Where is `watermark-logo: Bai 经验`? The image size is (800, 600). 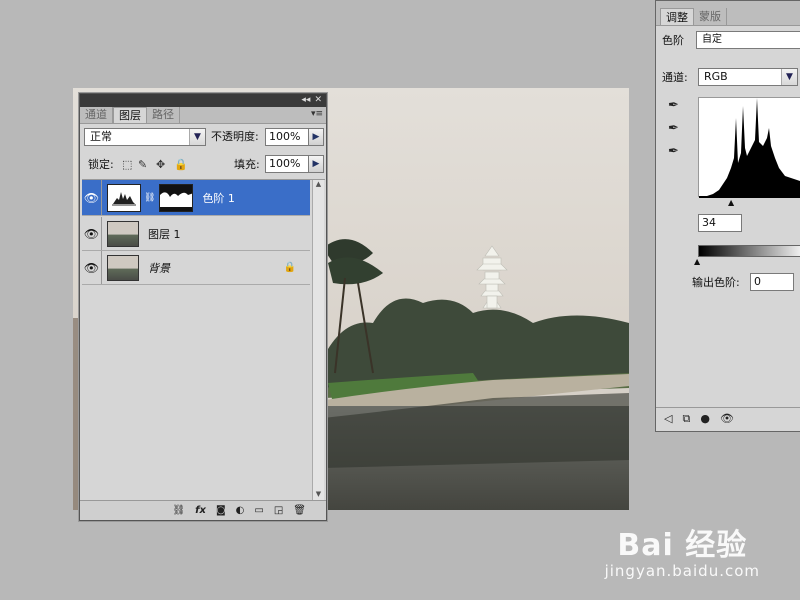
watermark-logo: Bai 经验 is located at coordinates (682, 545).